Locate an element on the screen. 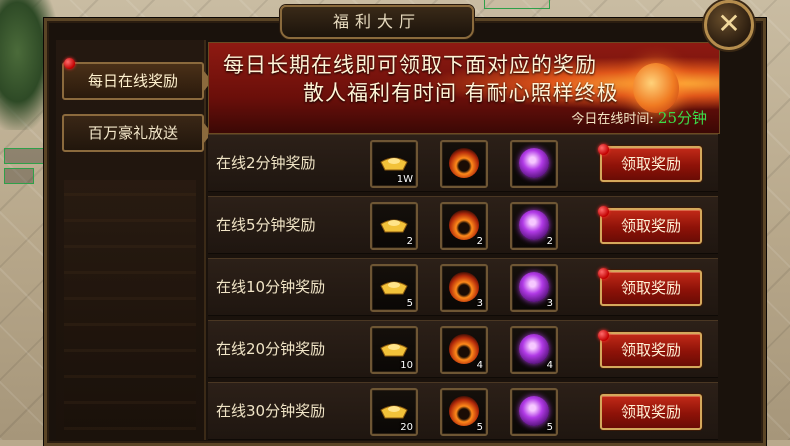 Image resolution: width=790 pixels, height=446 pixels. reward-row-label: 在线10分钟奖励 is located at coordinates (271, 287).